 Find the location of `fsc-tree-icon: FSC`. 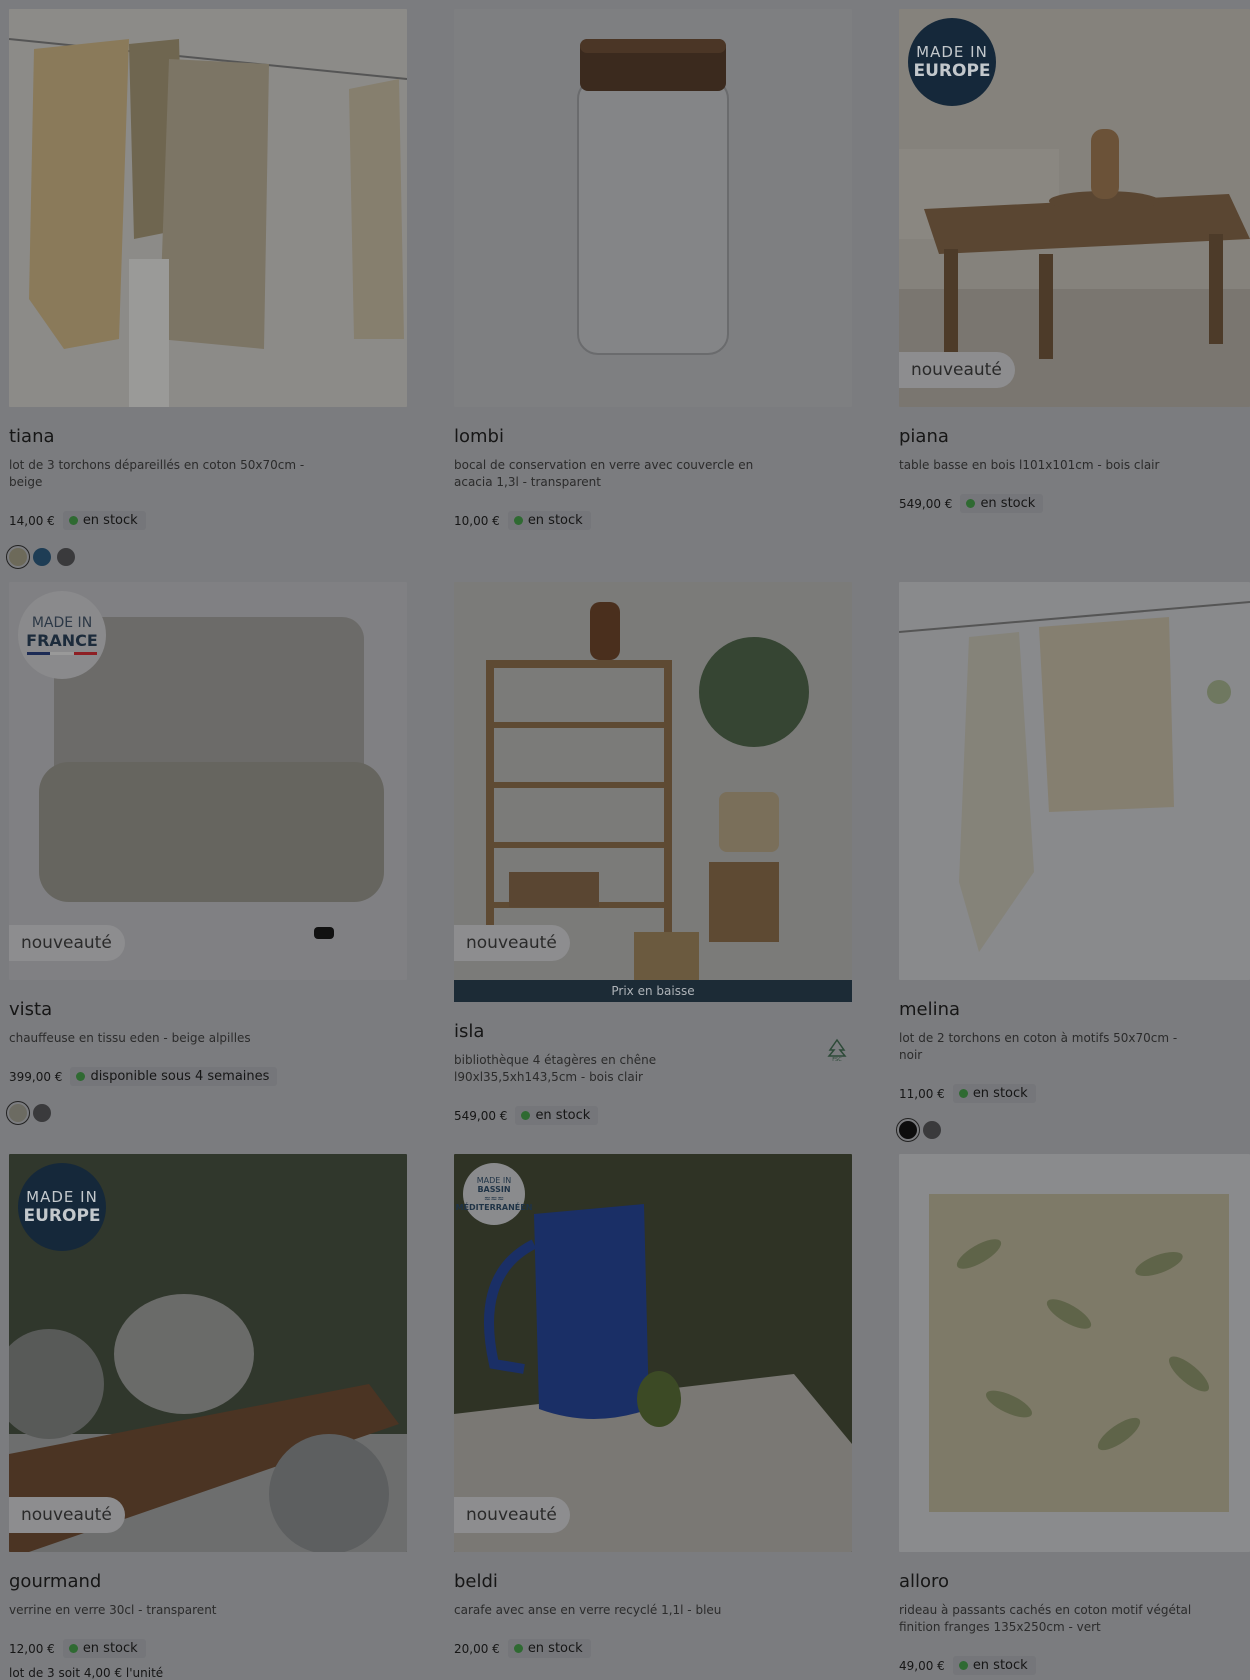

fsc-tree-icon: FSC is located at coordinates (837, 1050).